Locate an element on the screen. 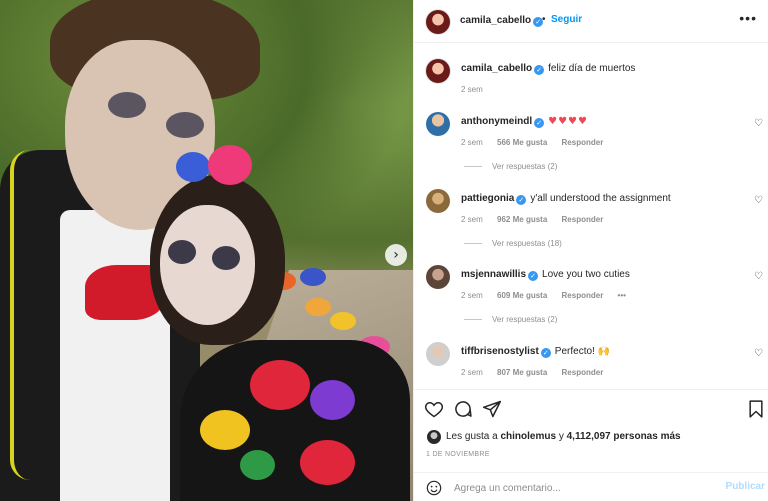  bookmark-icon is located at coordinates (756, 409).